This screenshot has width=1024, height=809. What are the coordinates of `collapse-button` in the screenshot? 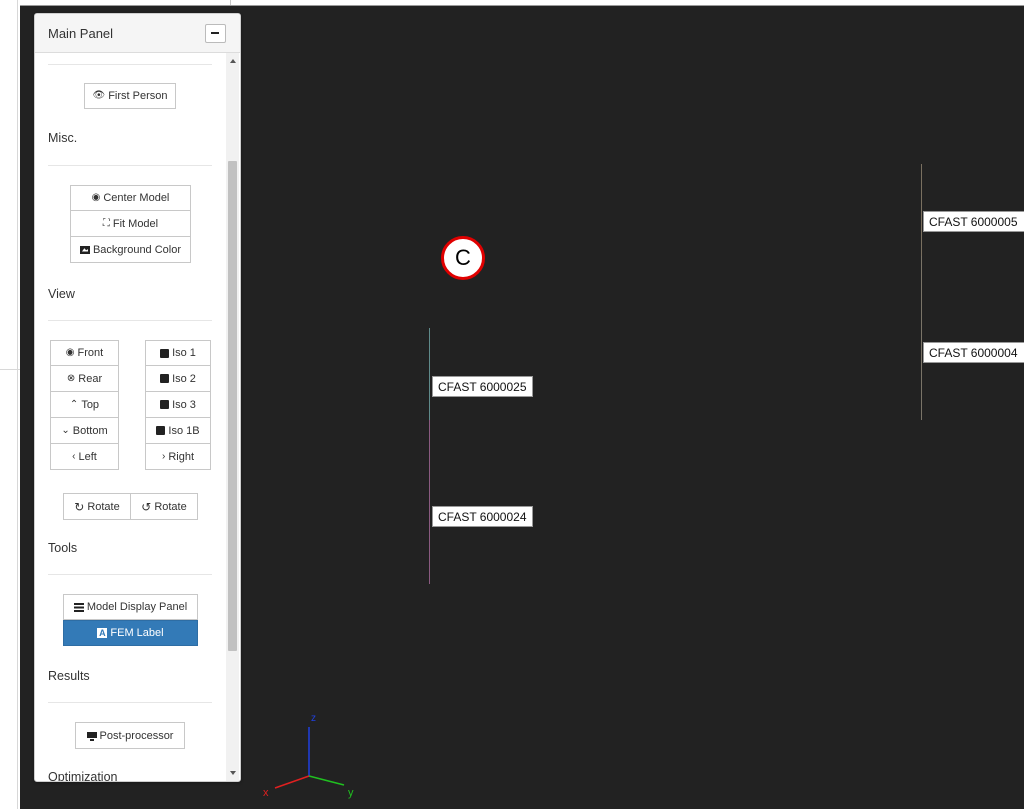 It's located at (215, 33).